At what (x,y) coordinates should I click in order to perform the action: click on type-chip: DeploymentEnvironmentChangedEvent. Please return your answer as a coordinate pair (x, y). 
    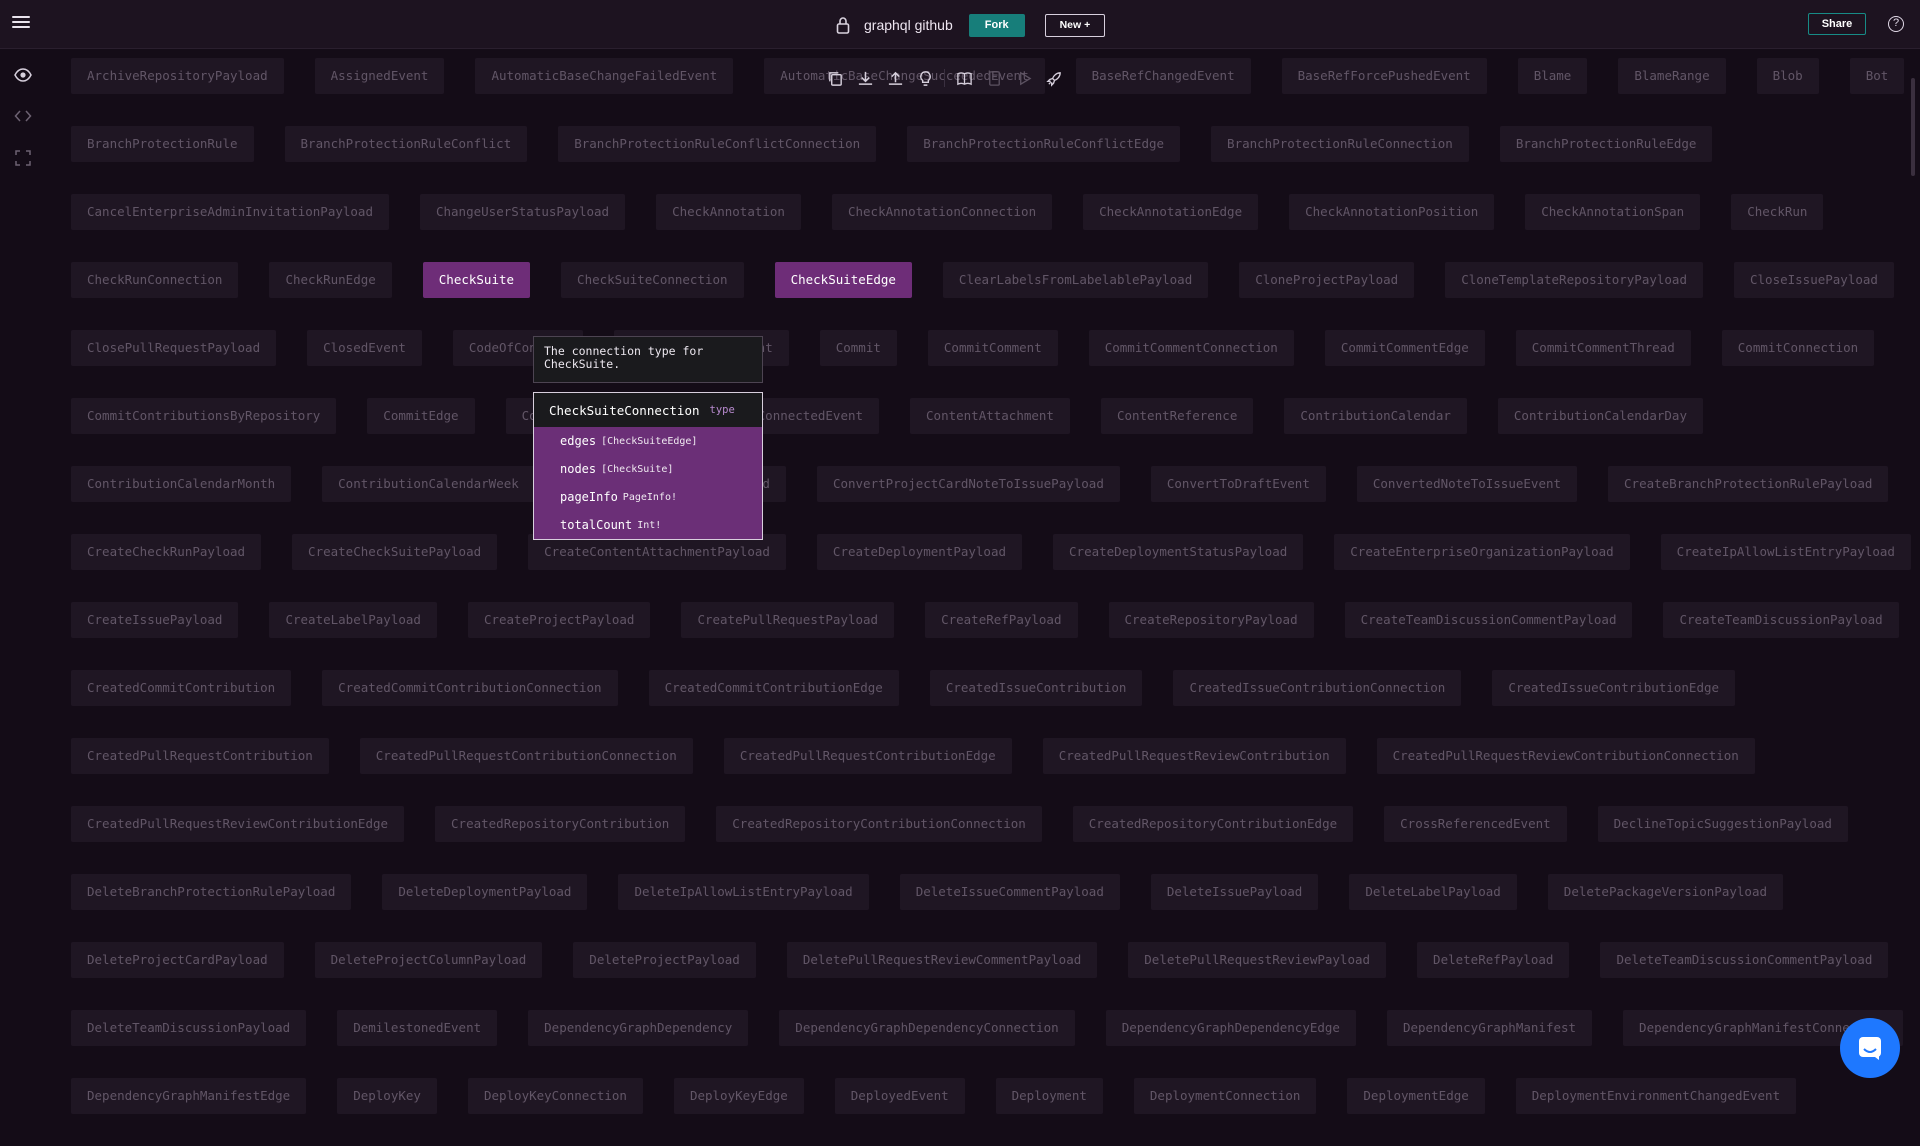
    Looking at the image, I should click on (1656, 1096).